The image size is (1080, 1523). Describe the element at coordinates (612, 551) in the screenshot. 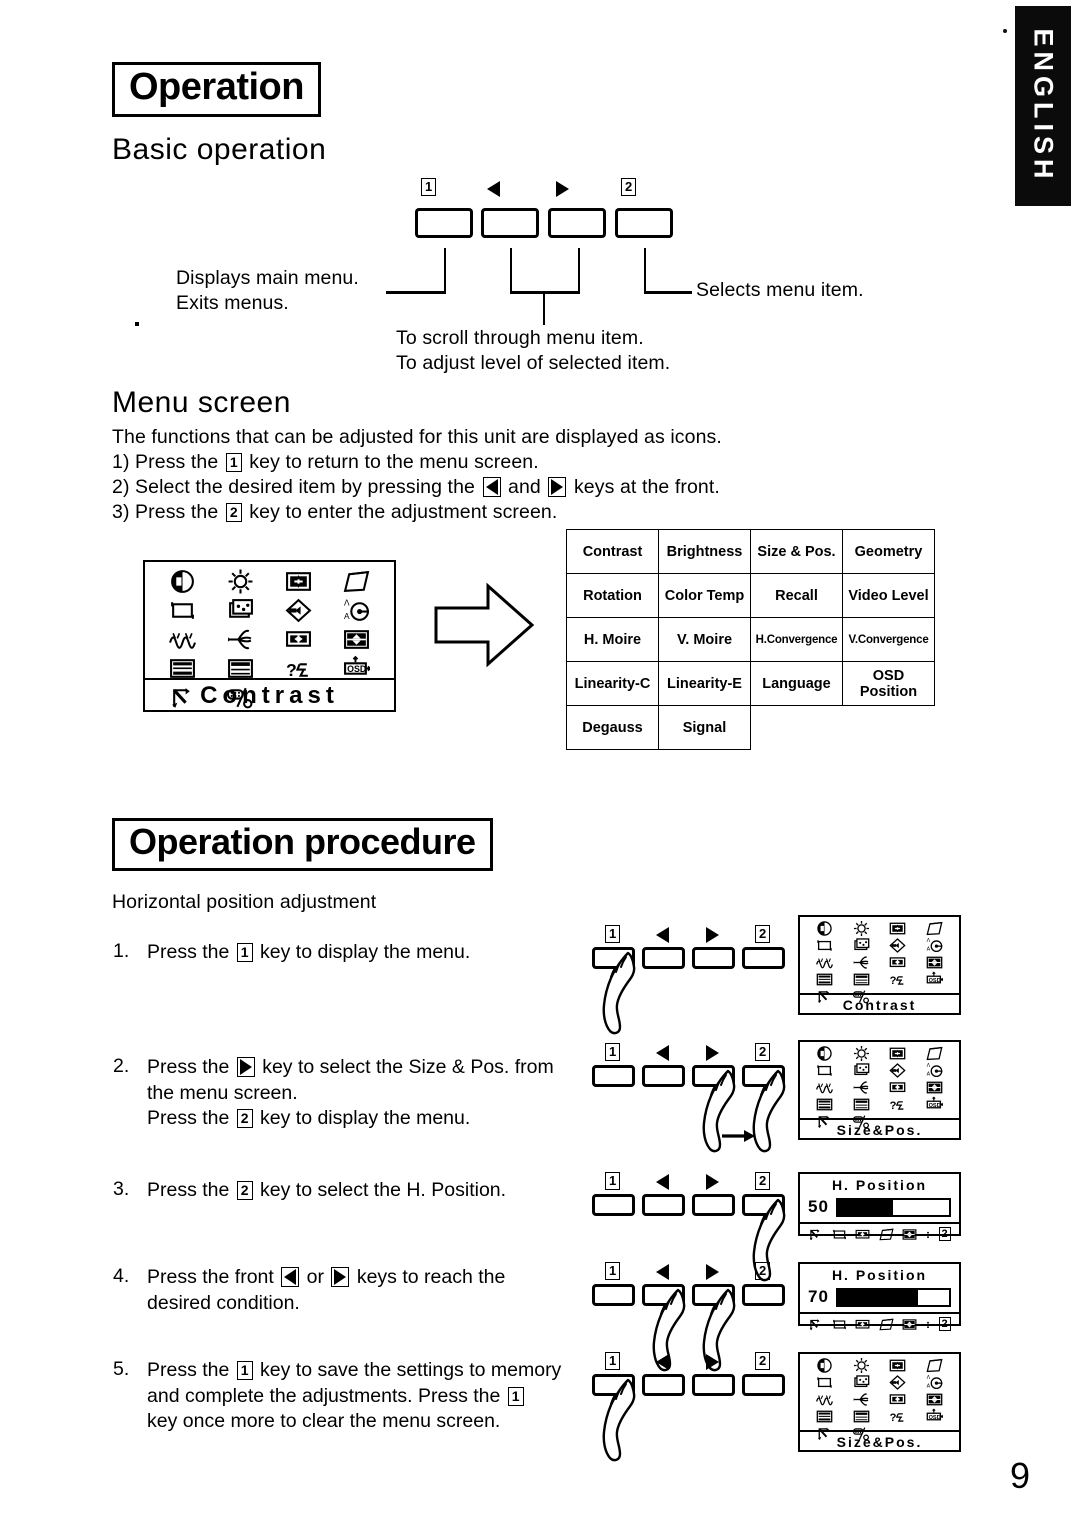

I see `menu-map-cell: Contrast` at that location.